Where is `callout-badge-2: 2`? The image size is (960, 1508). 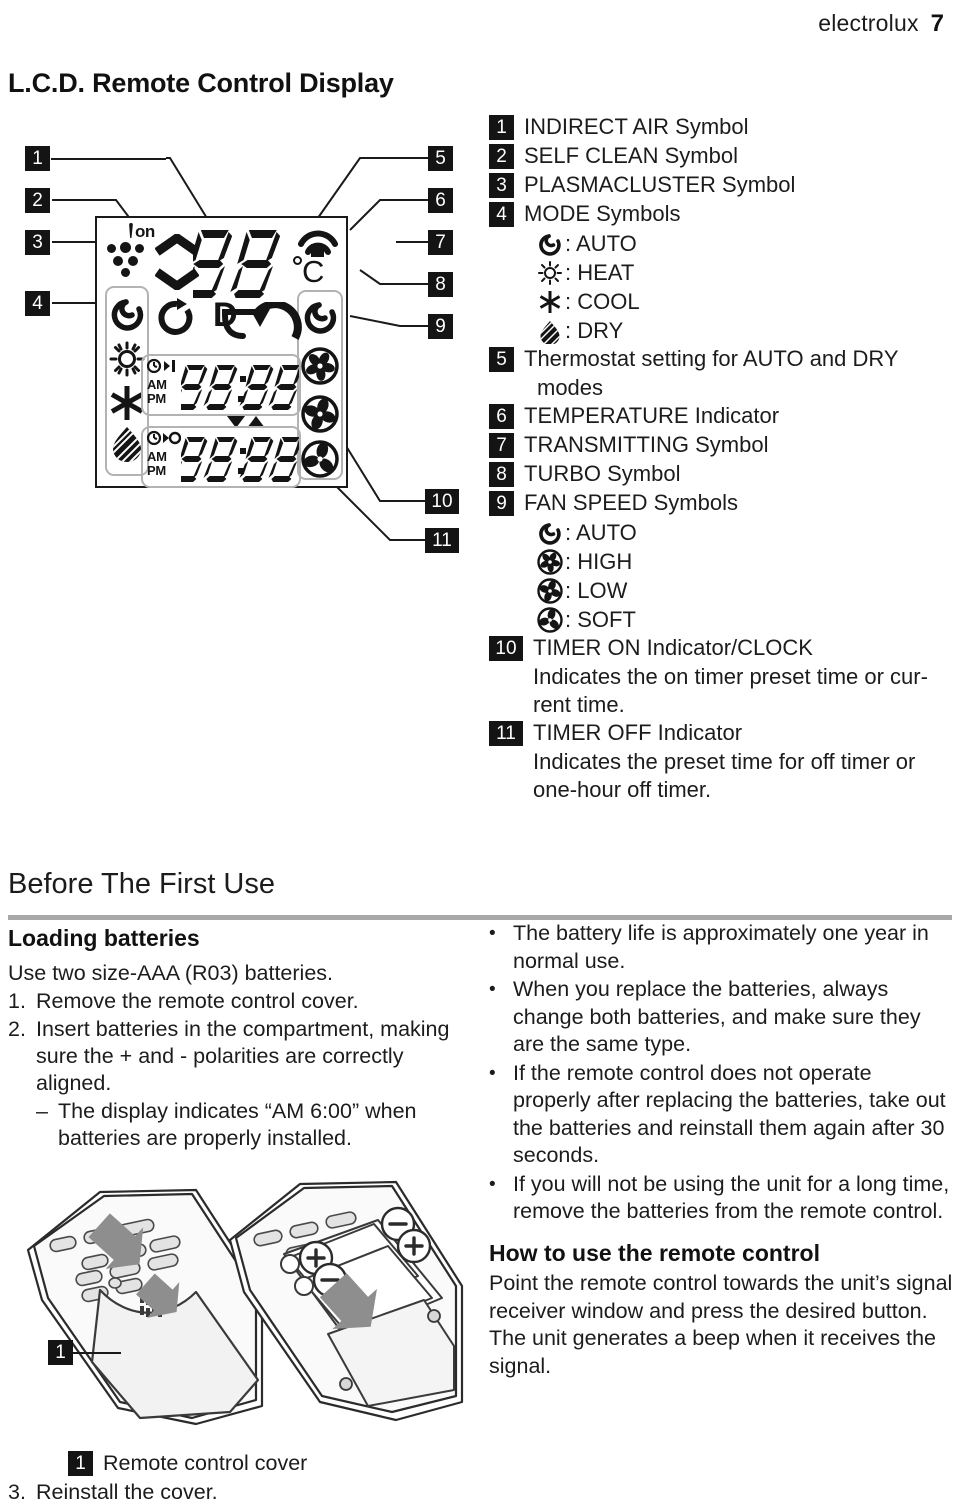 callout-badge-2: 2 is located at coordinates (37, 200).